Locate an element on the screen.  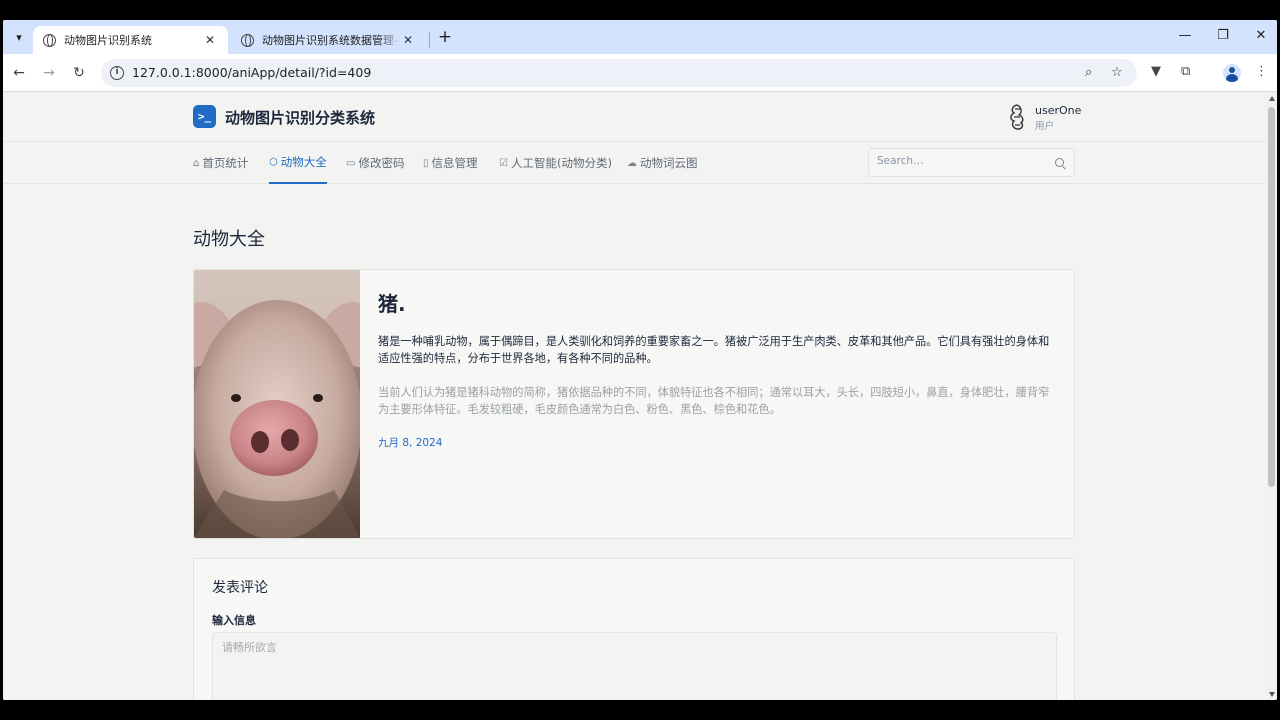
minimize-icon: — is located at coordinates (1185, 35).